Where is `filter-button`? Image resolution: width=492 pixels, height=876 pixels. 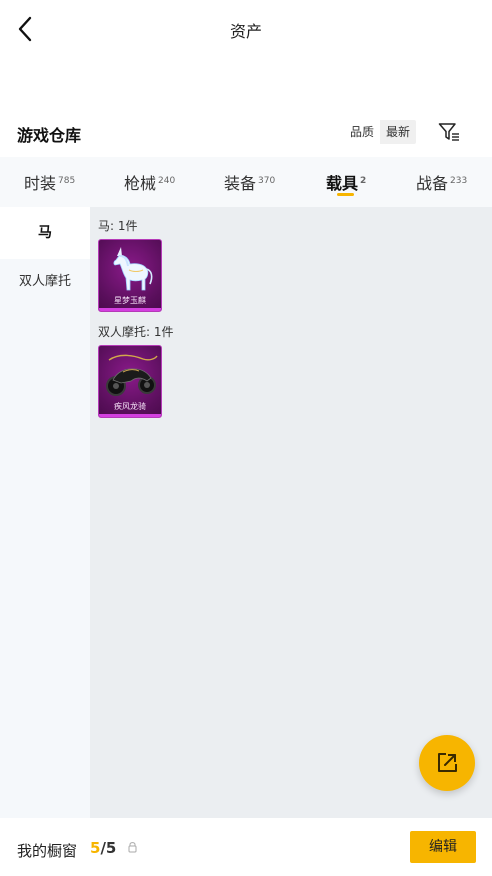
filter-button is located at coordinates (449, 132).